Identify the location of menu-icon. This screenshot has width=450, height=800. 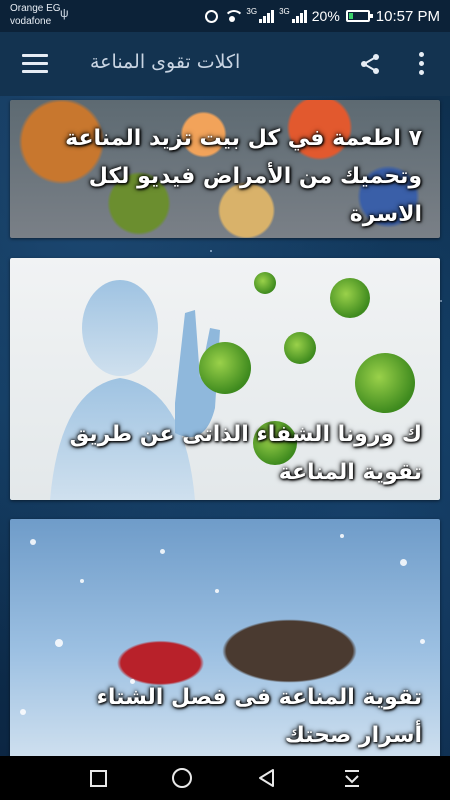
(35, 64).